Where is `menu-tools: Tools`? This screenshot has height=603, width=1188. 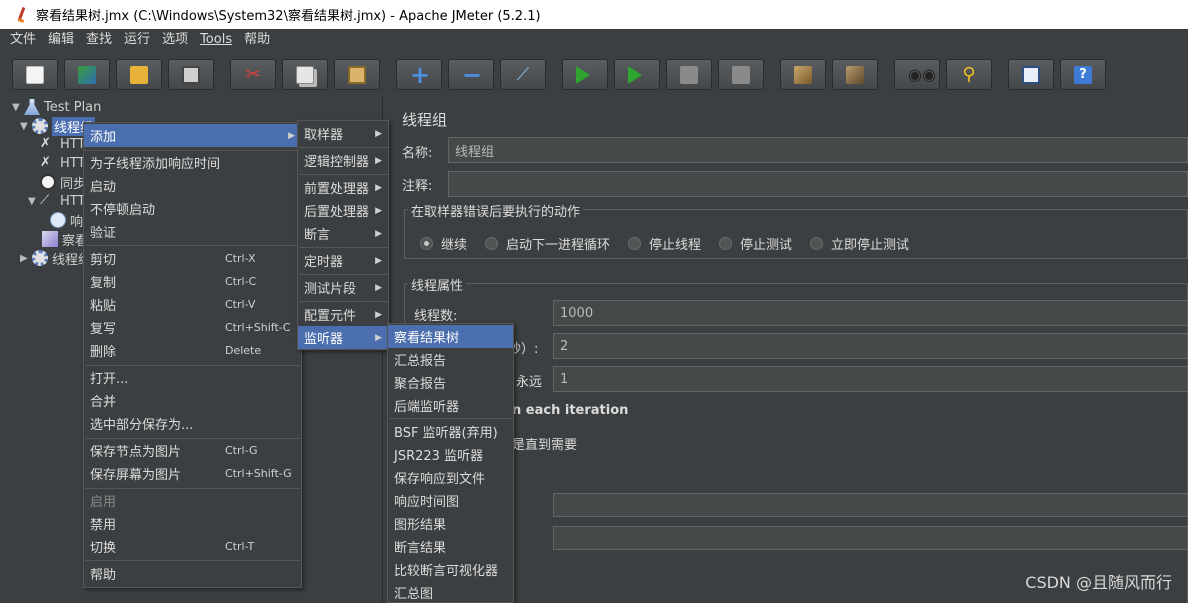 menu-tools: Tools is located at coordinates (216, 40).